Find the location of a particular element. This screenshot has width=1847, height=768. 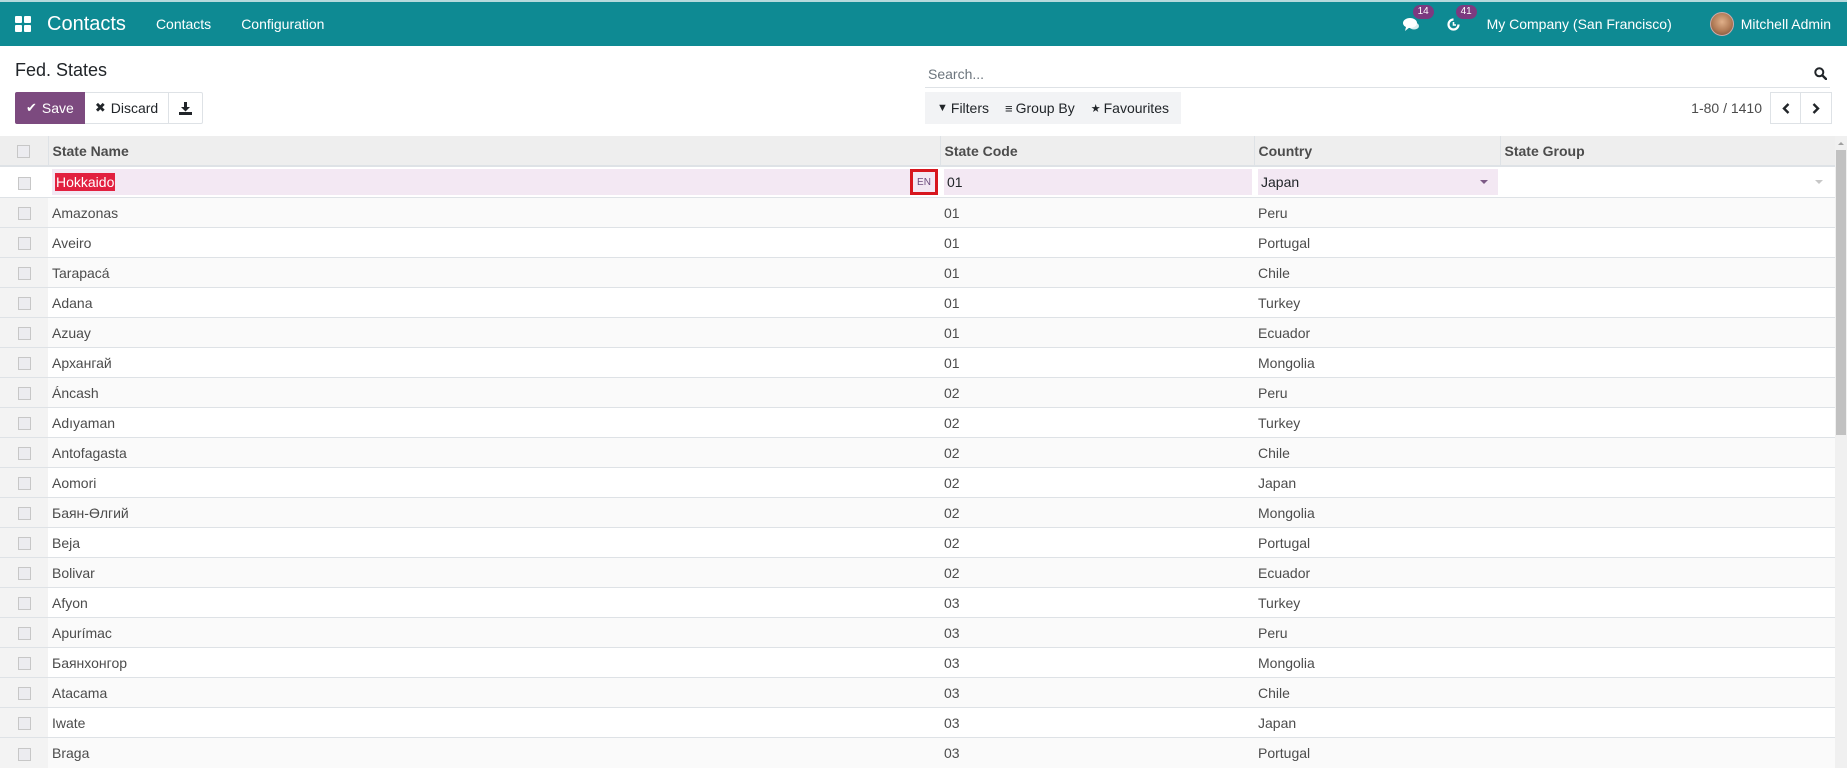

table-row: Atacama 03 Chile is located at coordinates (917, 692).